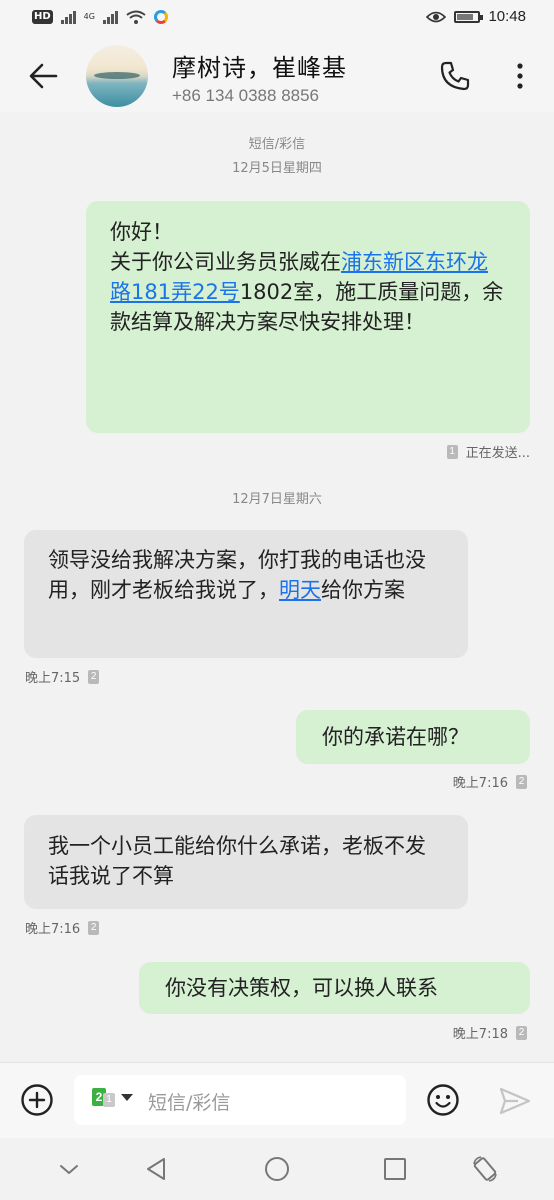 This screenshot has height=1200, width=554. I want to click on status-left: HD 4G, so click(100, 17).